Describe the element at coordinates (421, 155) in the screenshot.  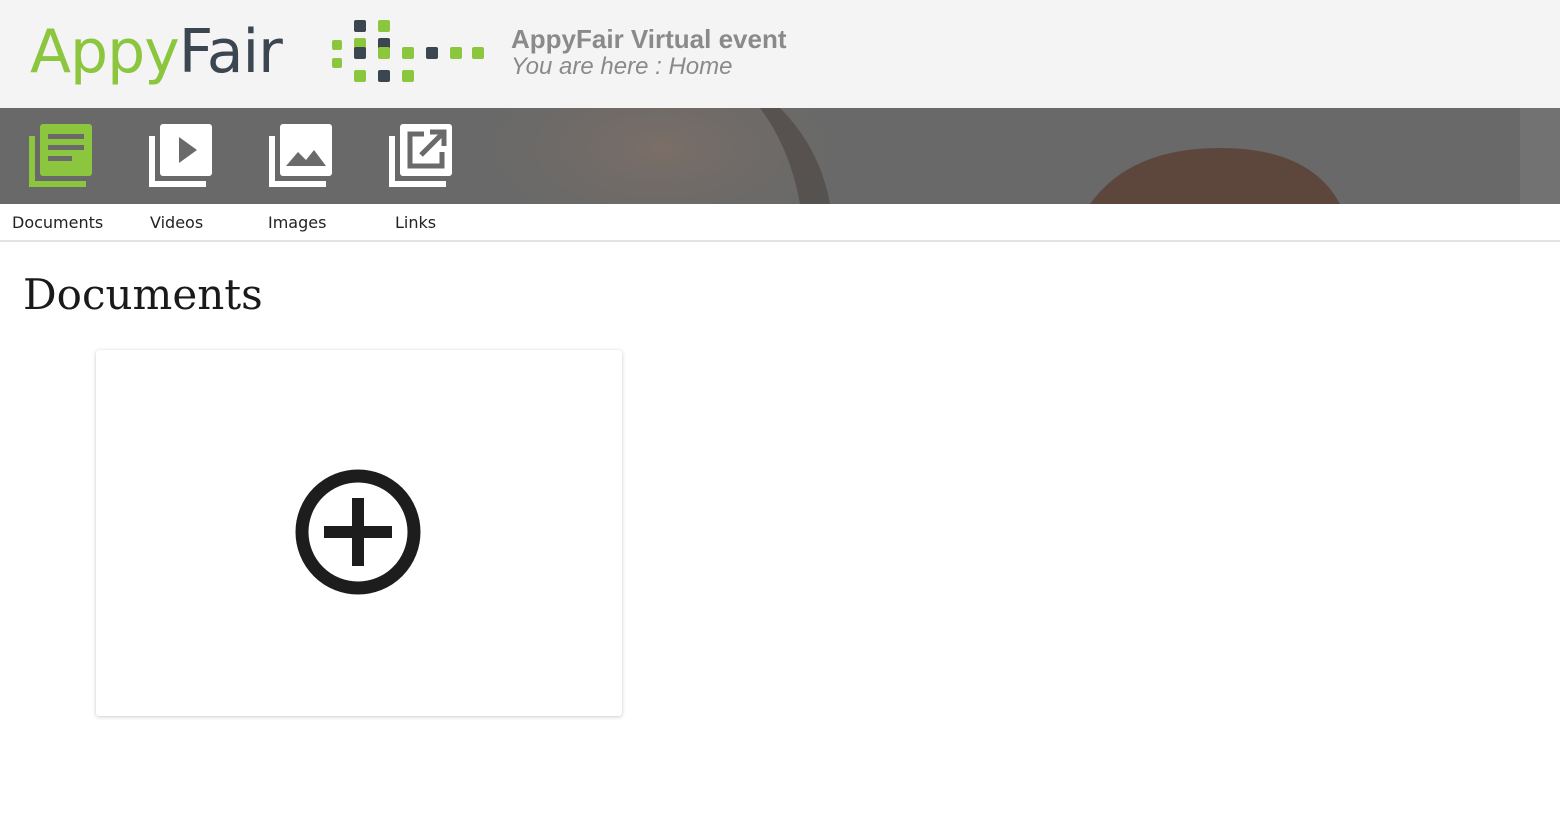
I see `links-icon` at that location.